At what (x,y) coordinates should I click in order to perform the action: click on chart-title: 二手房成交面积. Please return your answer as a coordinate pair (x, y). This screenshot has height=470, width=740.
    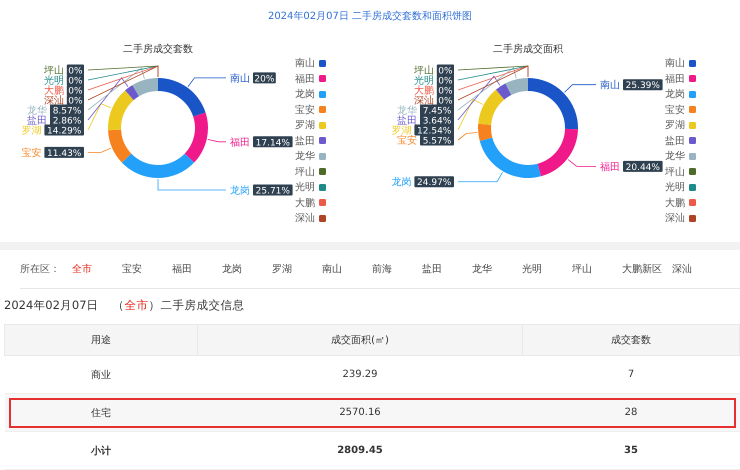
    Looking at the image, I should click on (528, 49).